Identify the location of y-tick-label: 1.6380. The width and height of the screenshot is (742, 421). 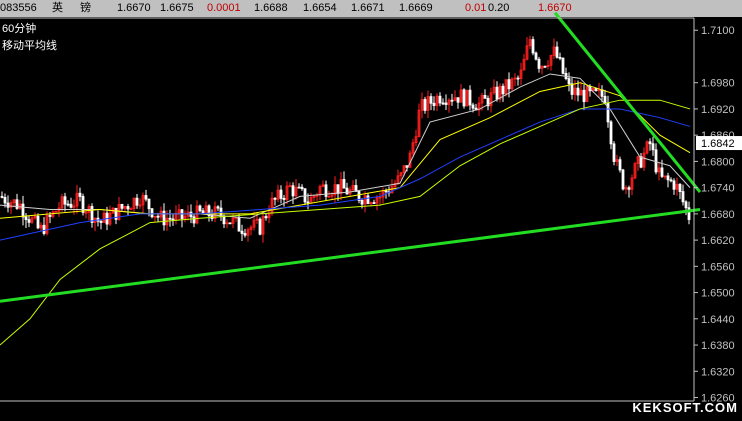
(718, 346).